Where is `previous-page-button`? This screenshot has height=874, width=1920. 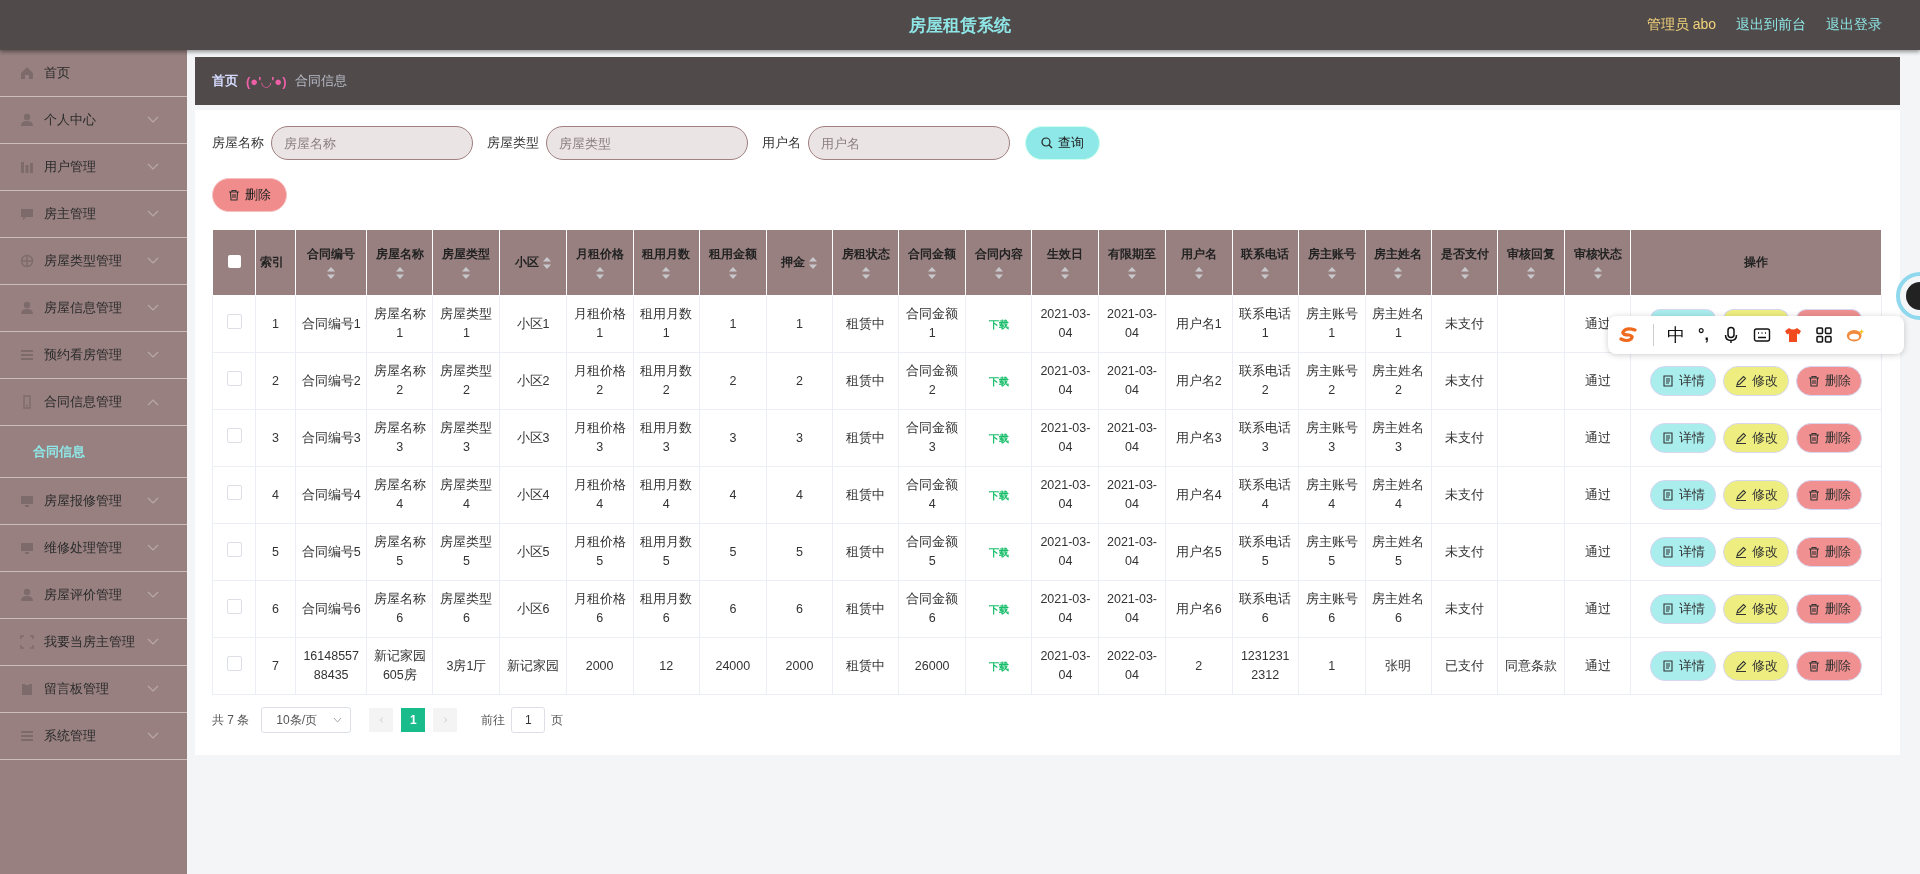
previous-page-button is located at coordinates (381, 720).